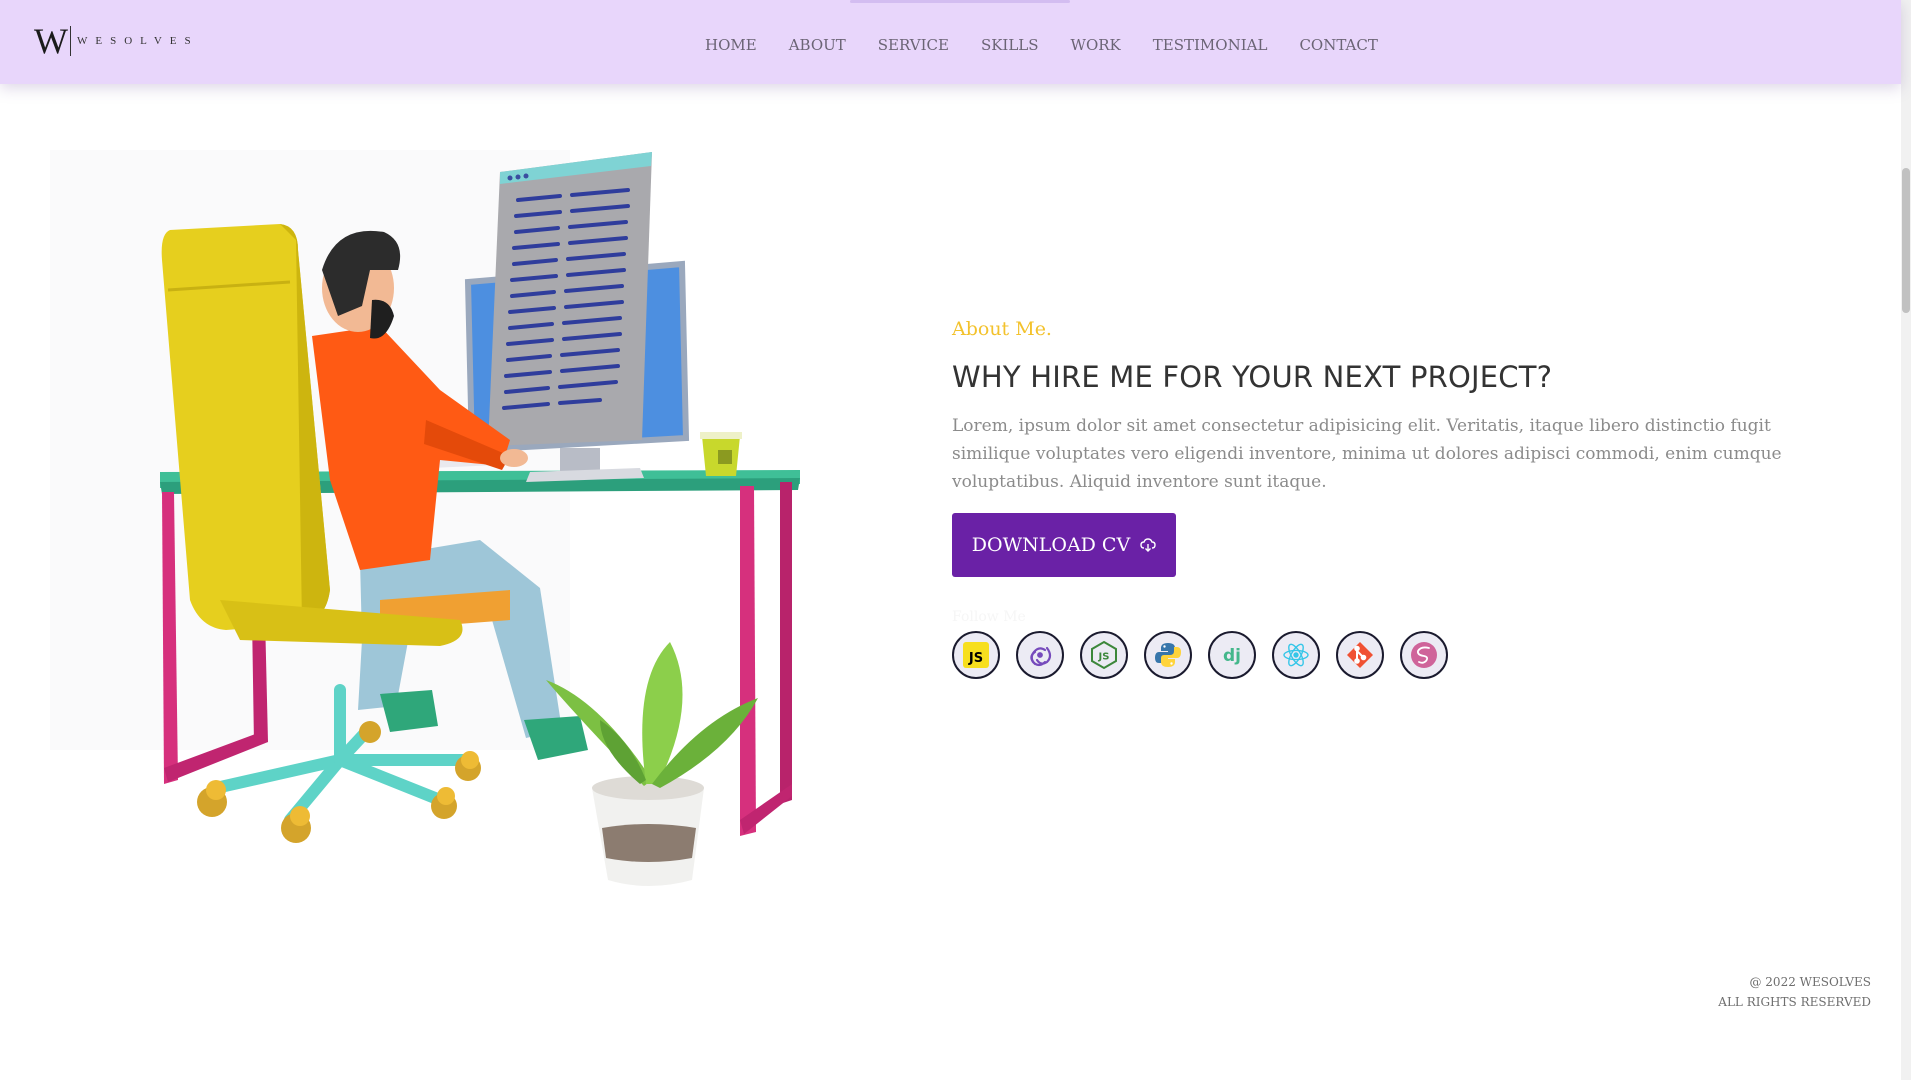 This screenshot has width=1911, height=1080. Describe the element at coordinates (1002, 329) in the screenshot. I see `about-label: About Me.` at that location.